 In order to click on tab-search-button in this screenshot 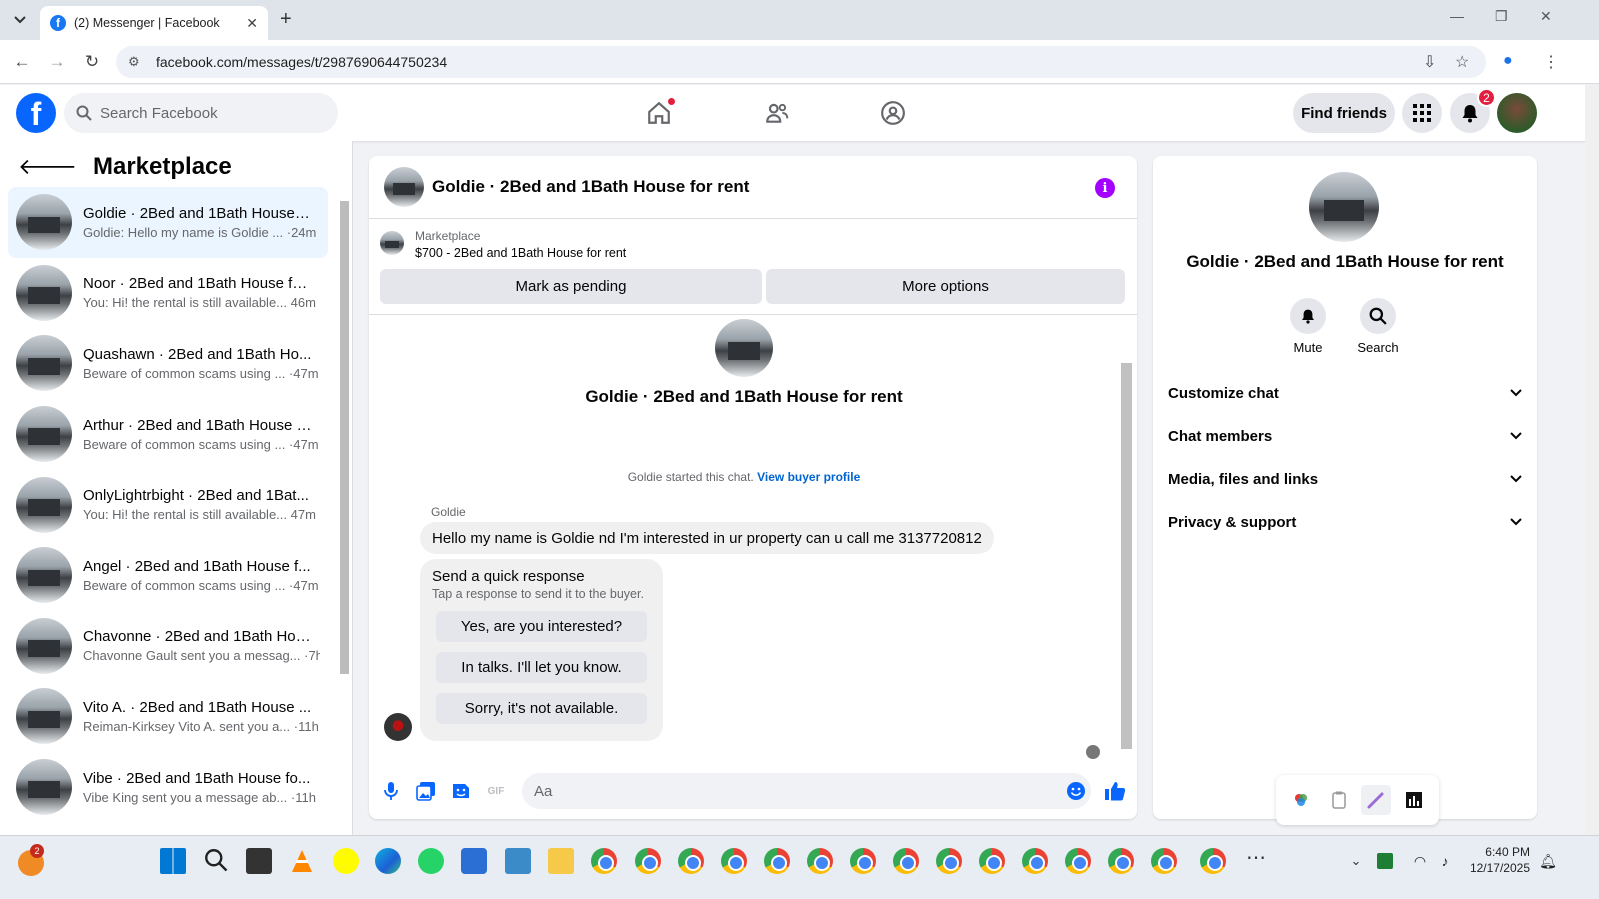, I will do `click(20, 20)`.